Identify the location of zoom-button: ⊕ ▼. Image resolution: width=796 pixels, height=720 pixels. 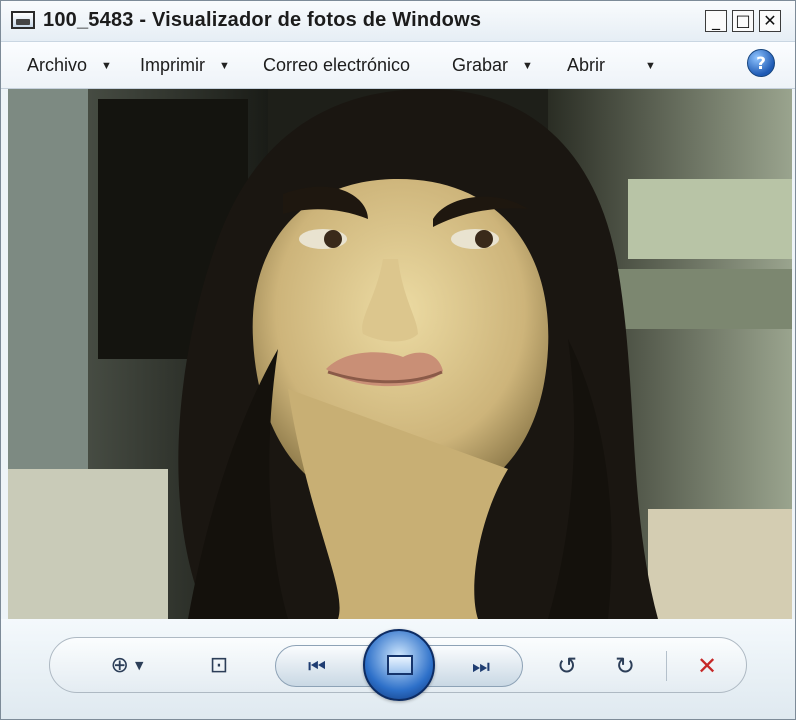
(127, 666).